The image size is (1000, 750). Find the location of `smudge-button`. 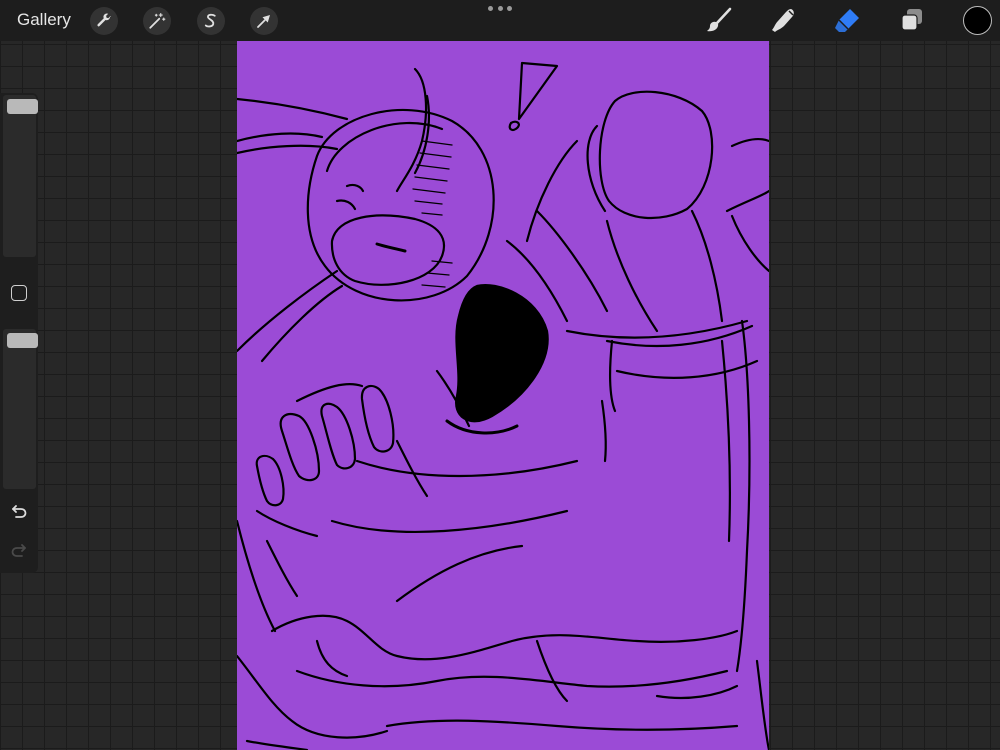

smudge-button is located at coordinates (783, 20).